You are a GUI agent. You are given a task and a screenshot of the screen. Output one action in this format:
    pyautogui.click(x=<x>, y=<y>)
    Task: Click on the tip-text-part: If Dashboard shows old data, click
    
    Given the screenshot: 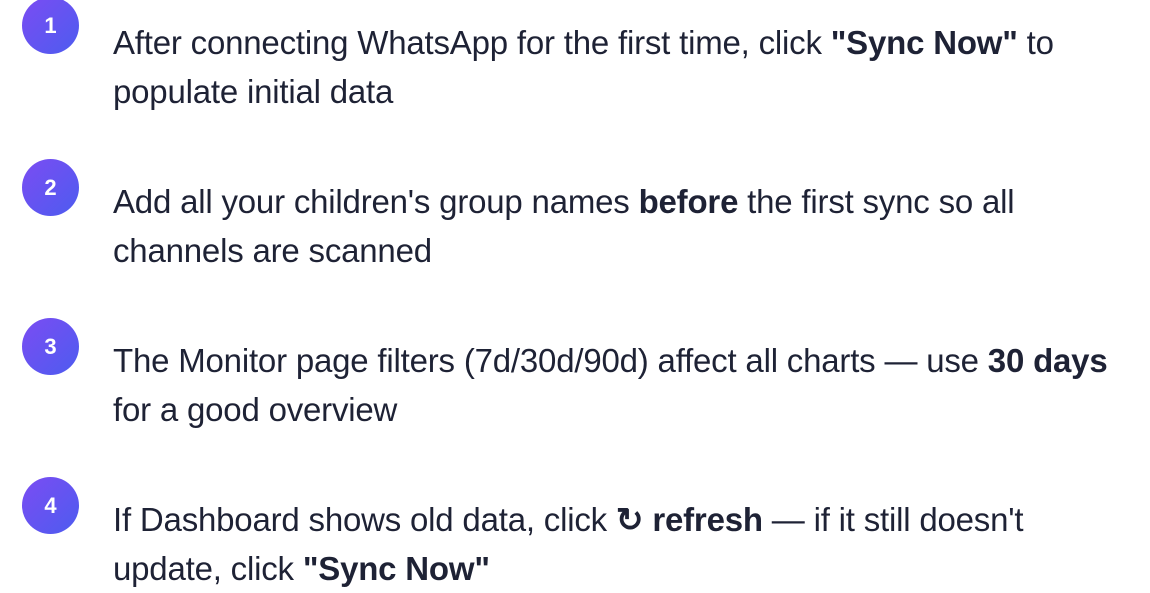 What is the action you would take?
    pyautogui.click(x=364, y=519)
    